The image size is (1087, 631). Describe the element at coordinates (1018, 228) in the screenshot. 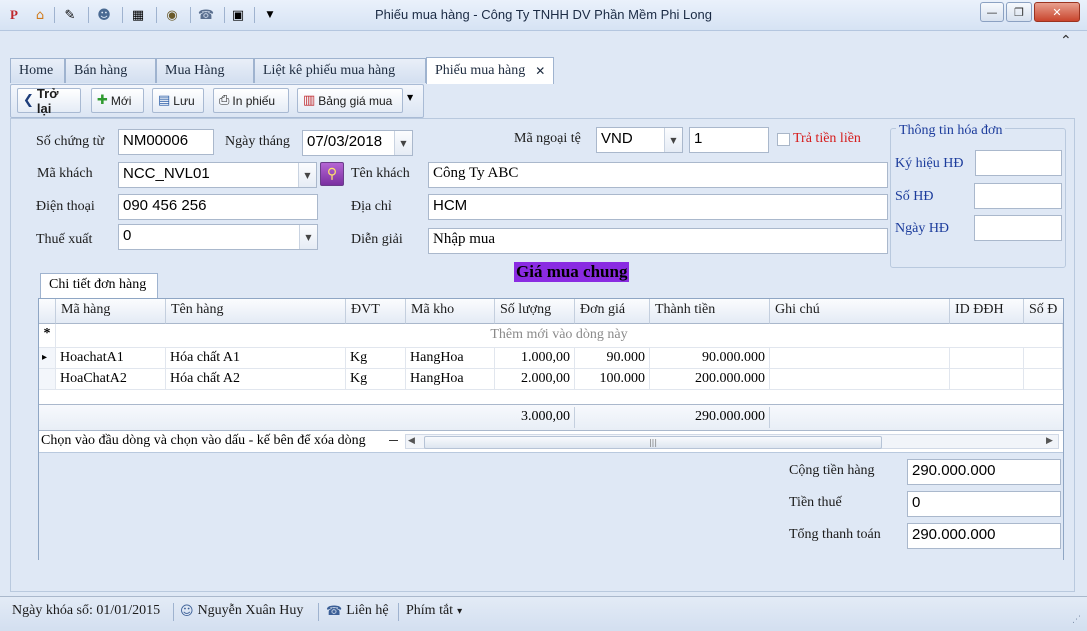

I see `invoice-date-field` at that location.